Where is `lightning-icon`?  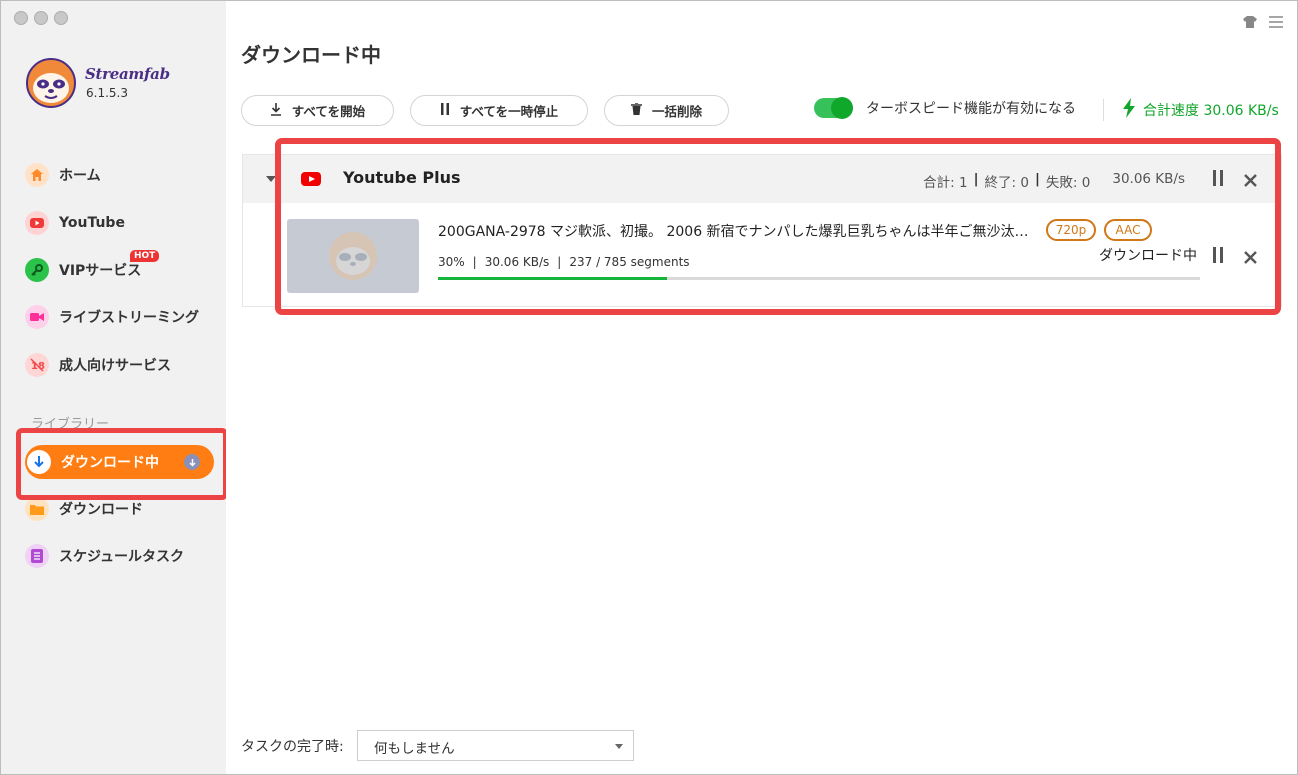
lightning-icon is located at coordinates (1129, 110).